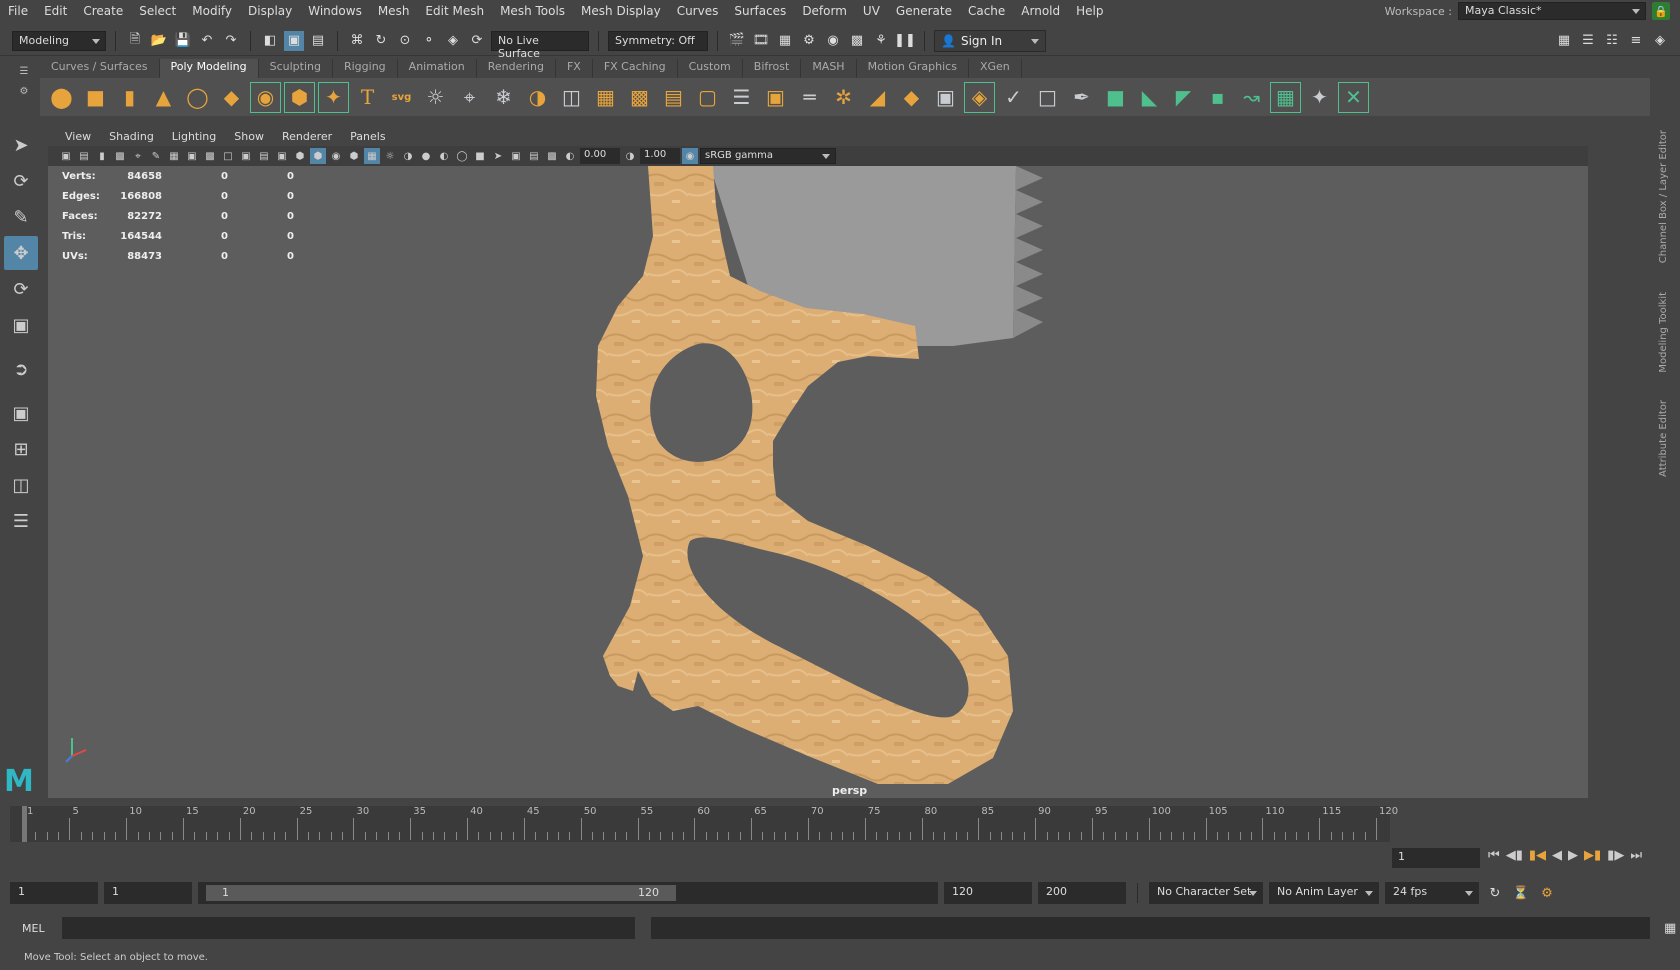 The image size is (1680, 970). What do you see at coordinates (246, 156) in the screenshot?
I see `field-chart-icon: ▣` at bounding box center [246, 156].